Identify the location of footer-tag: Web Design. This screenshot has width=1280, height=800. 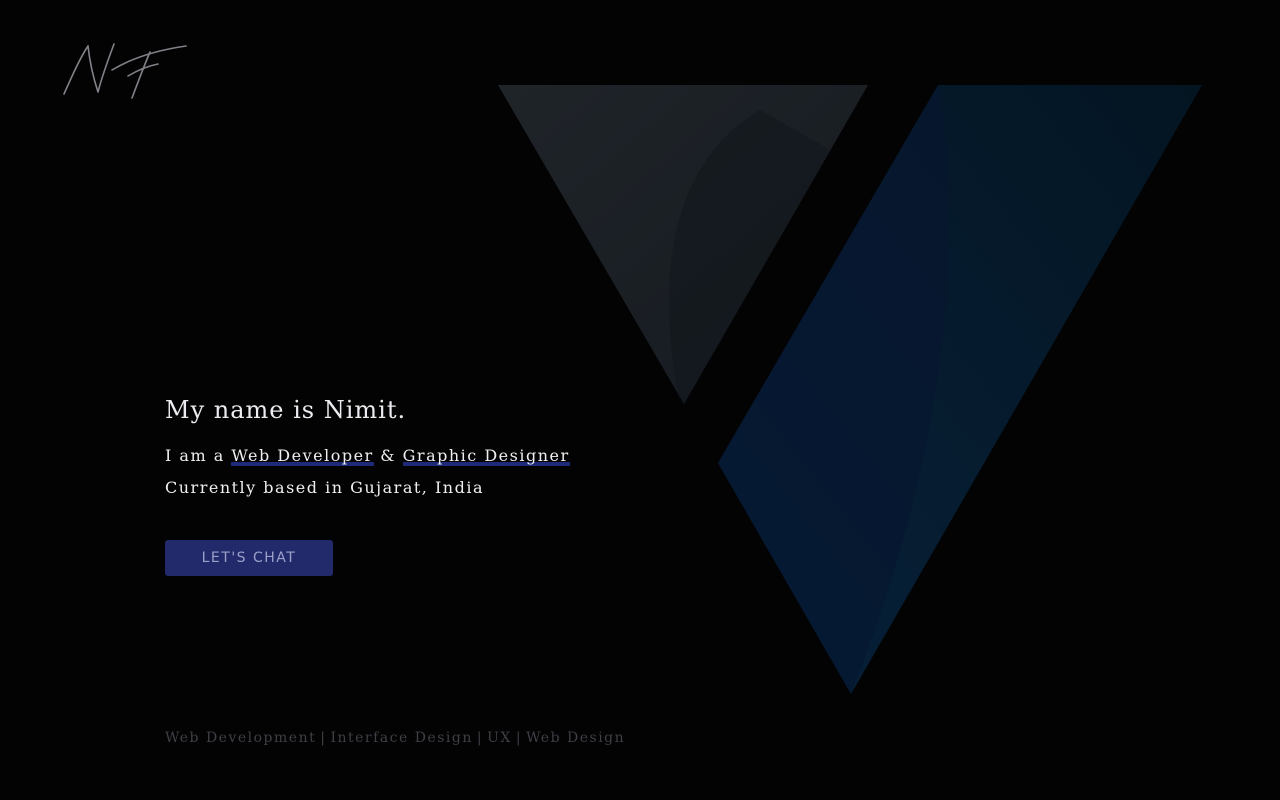
(576, 738).